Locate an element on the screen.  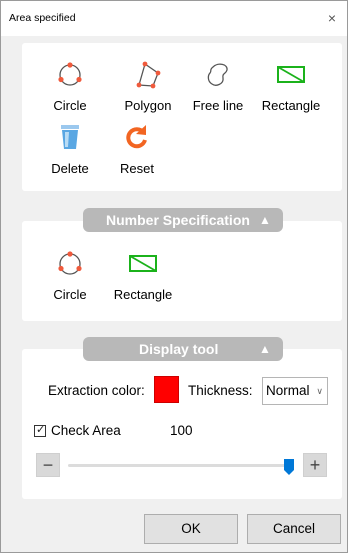
number-specification-header: Number Specification ▲ is located at coordinates (183, 220).